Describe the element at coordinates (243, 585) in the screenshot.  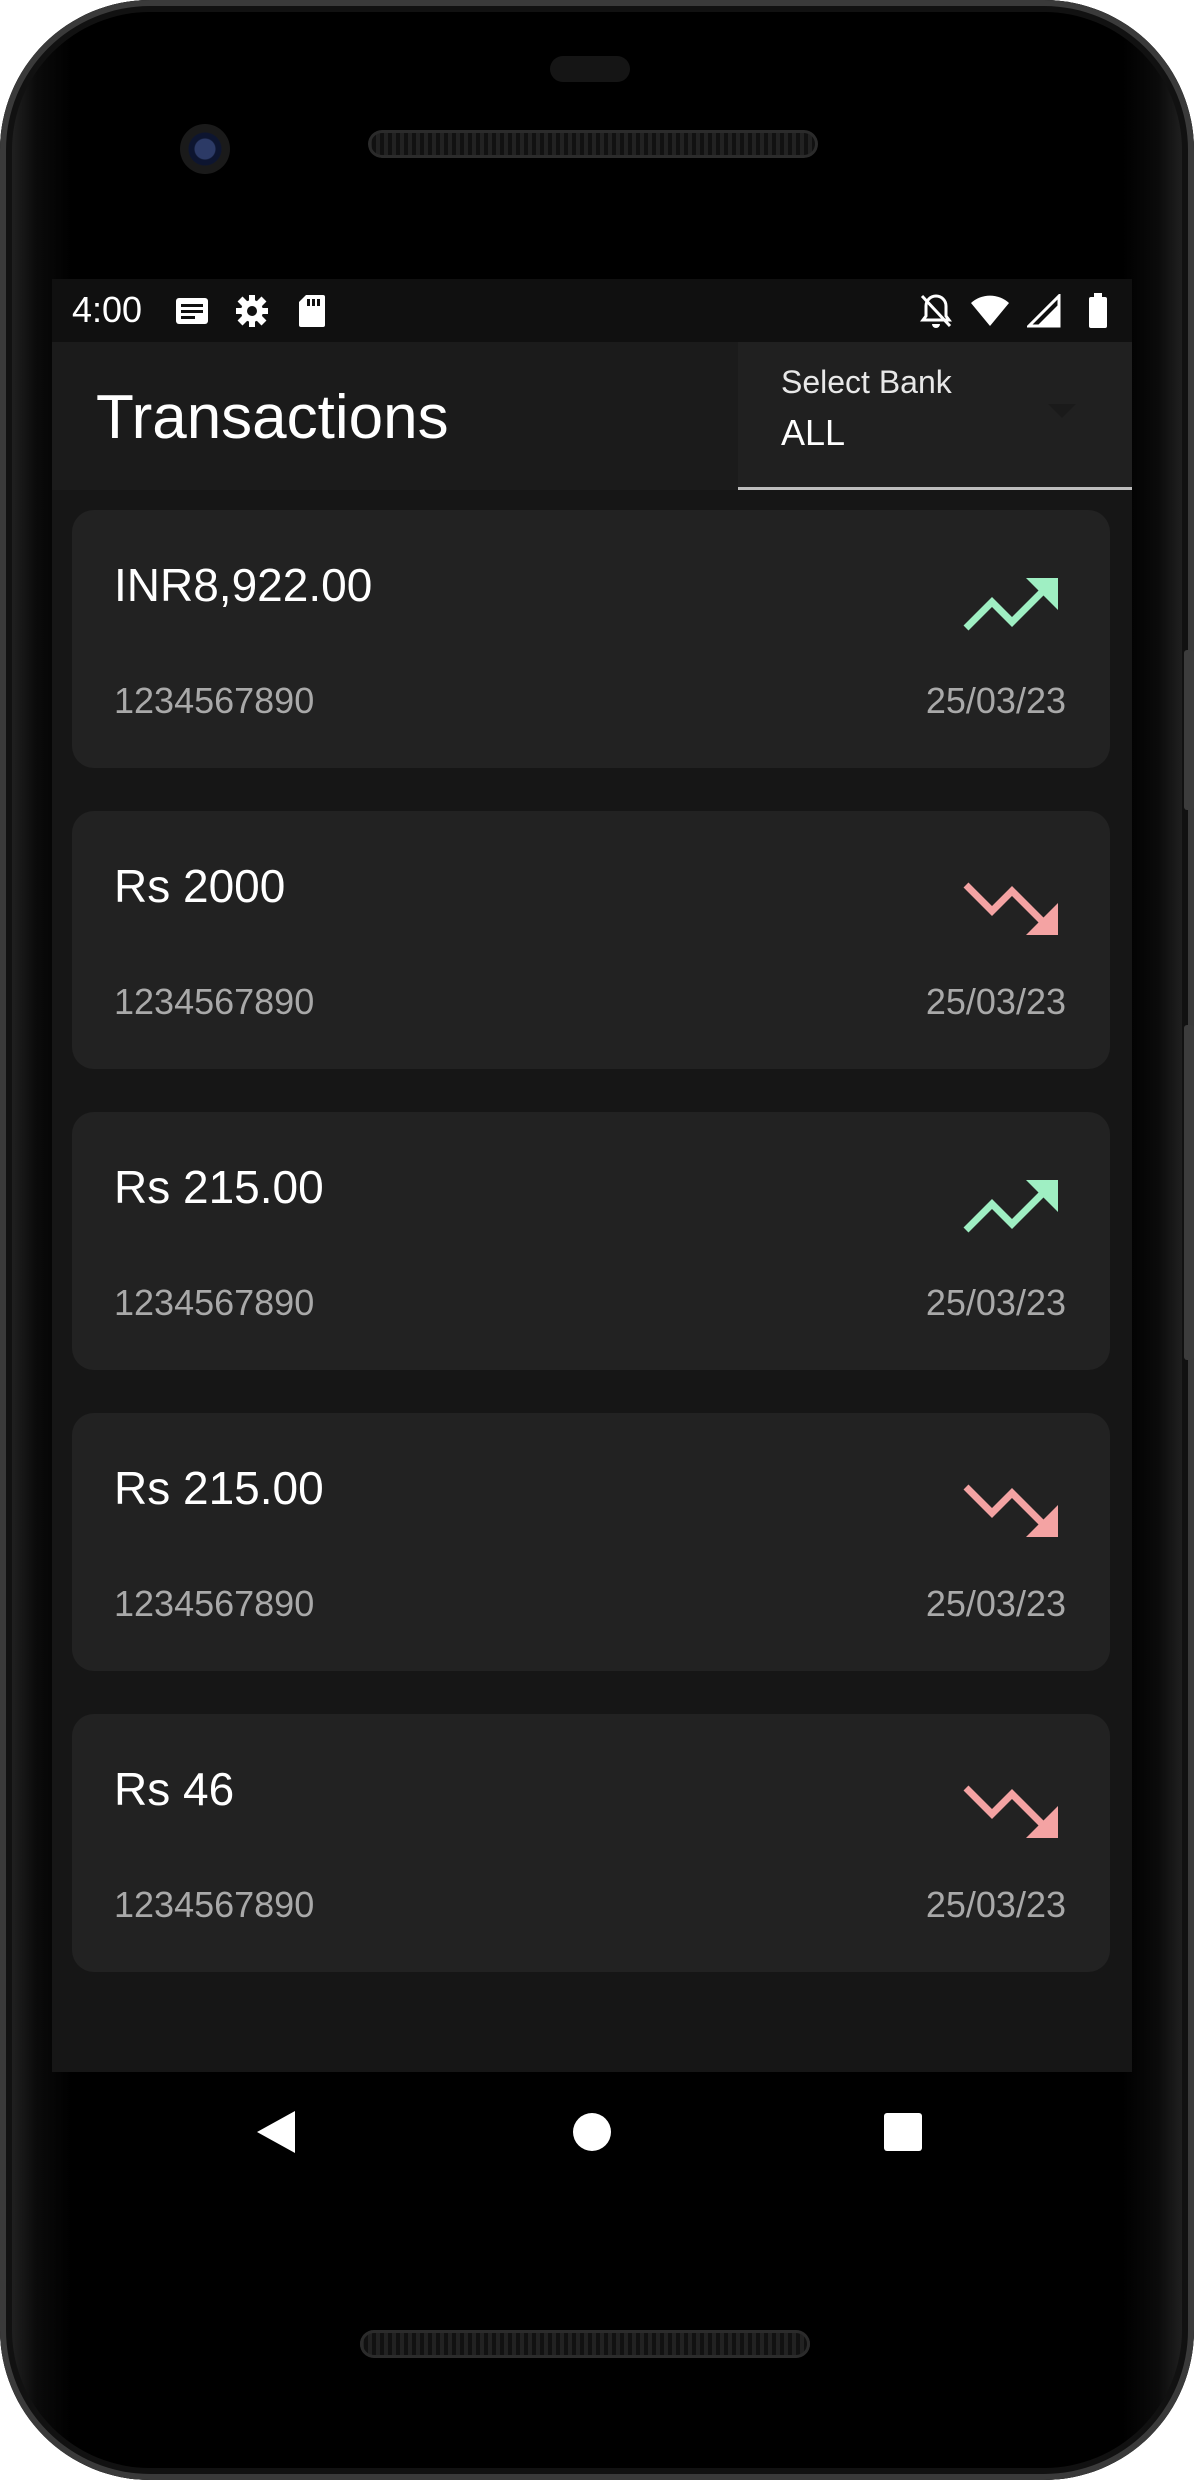
I see `transaction-amount: INR8,922.00` at that location.